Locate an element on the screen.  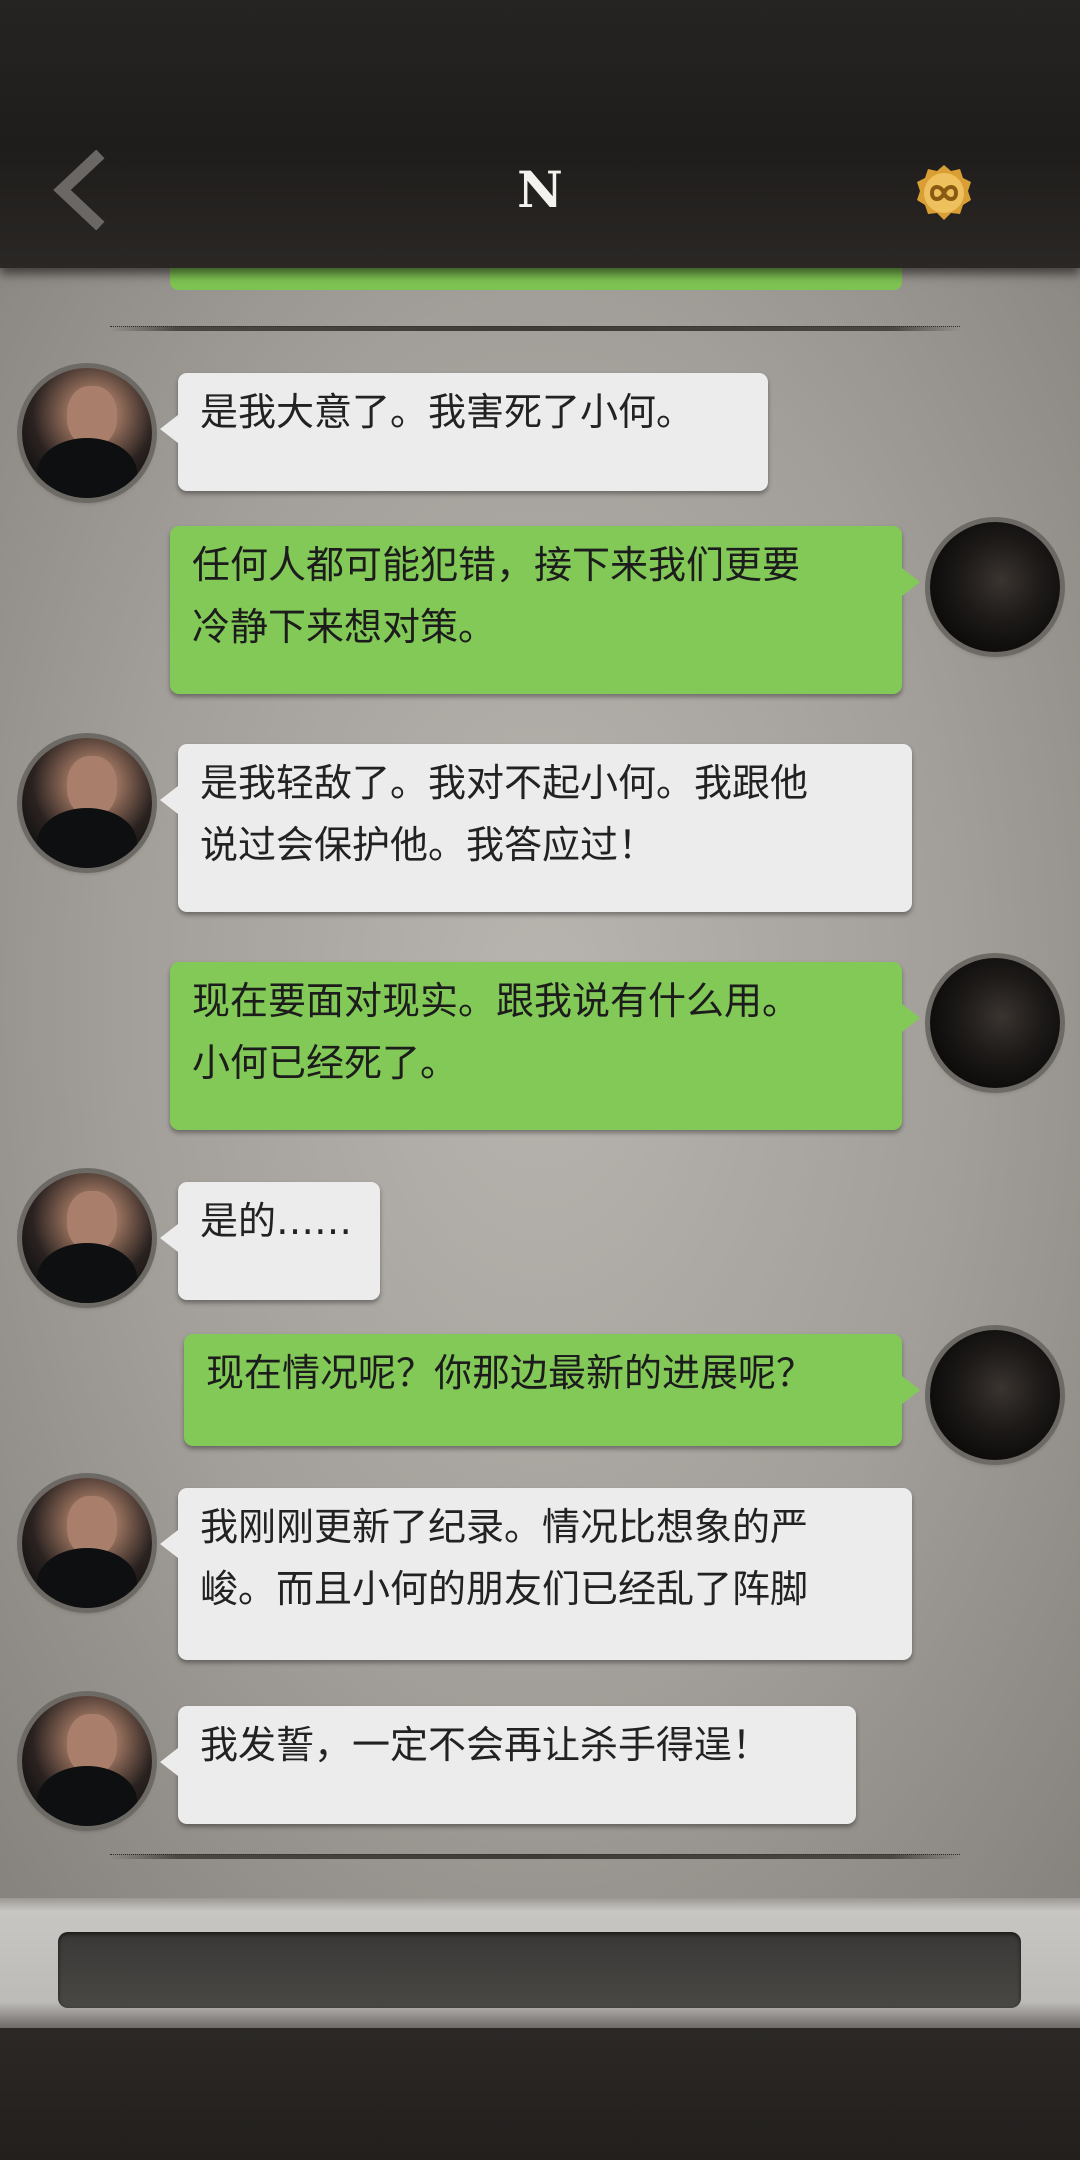
message-bubble-user: 任何人都可能犯错，接下来我们更要 冷静下来想对策。 is located at coordinates (545, 610).